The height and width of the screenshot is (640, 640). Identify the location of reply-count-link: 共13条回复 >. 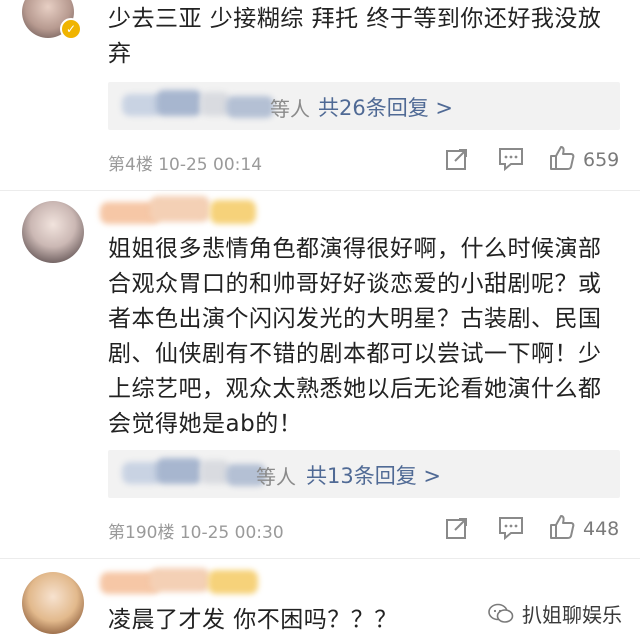
(373, 475).